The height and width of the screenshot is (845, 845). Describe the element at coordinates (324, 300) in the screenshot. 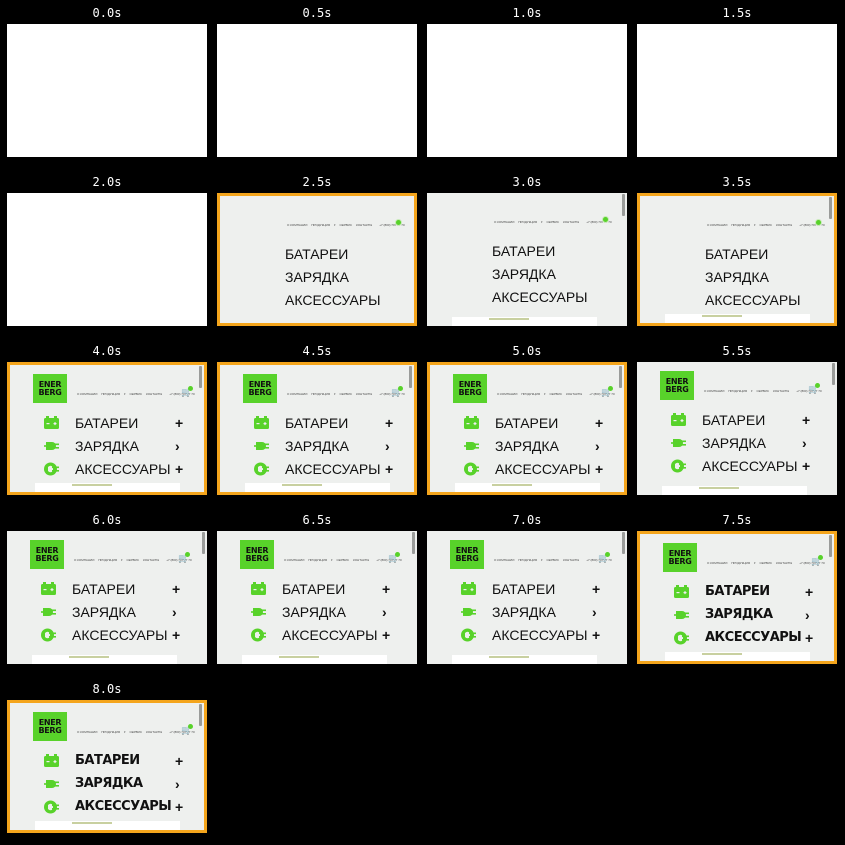

I see `category-item: АКСЕССУАРЫ` at that location.